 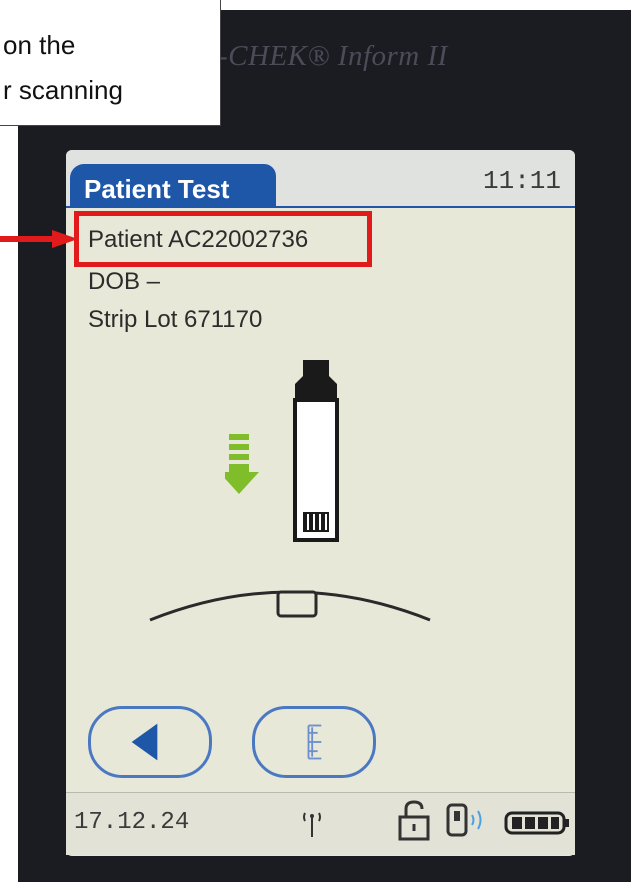 I want to click on meter-port-graphic, so click(x=290, y=606).